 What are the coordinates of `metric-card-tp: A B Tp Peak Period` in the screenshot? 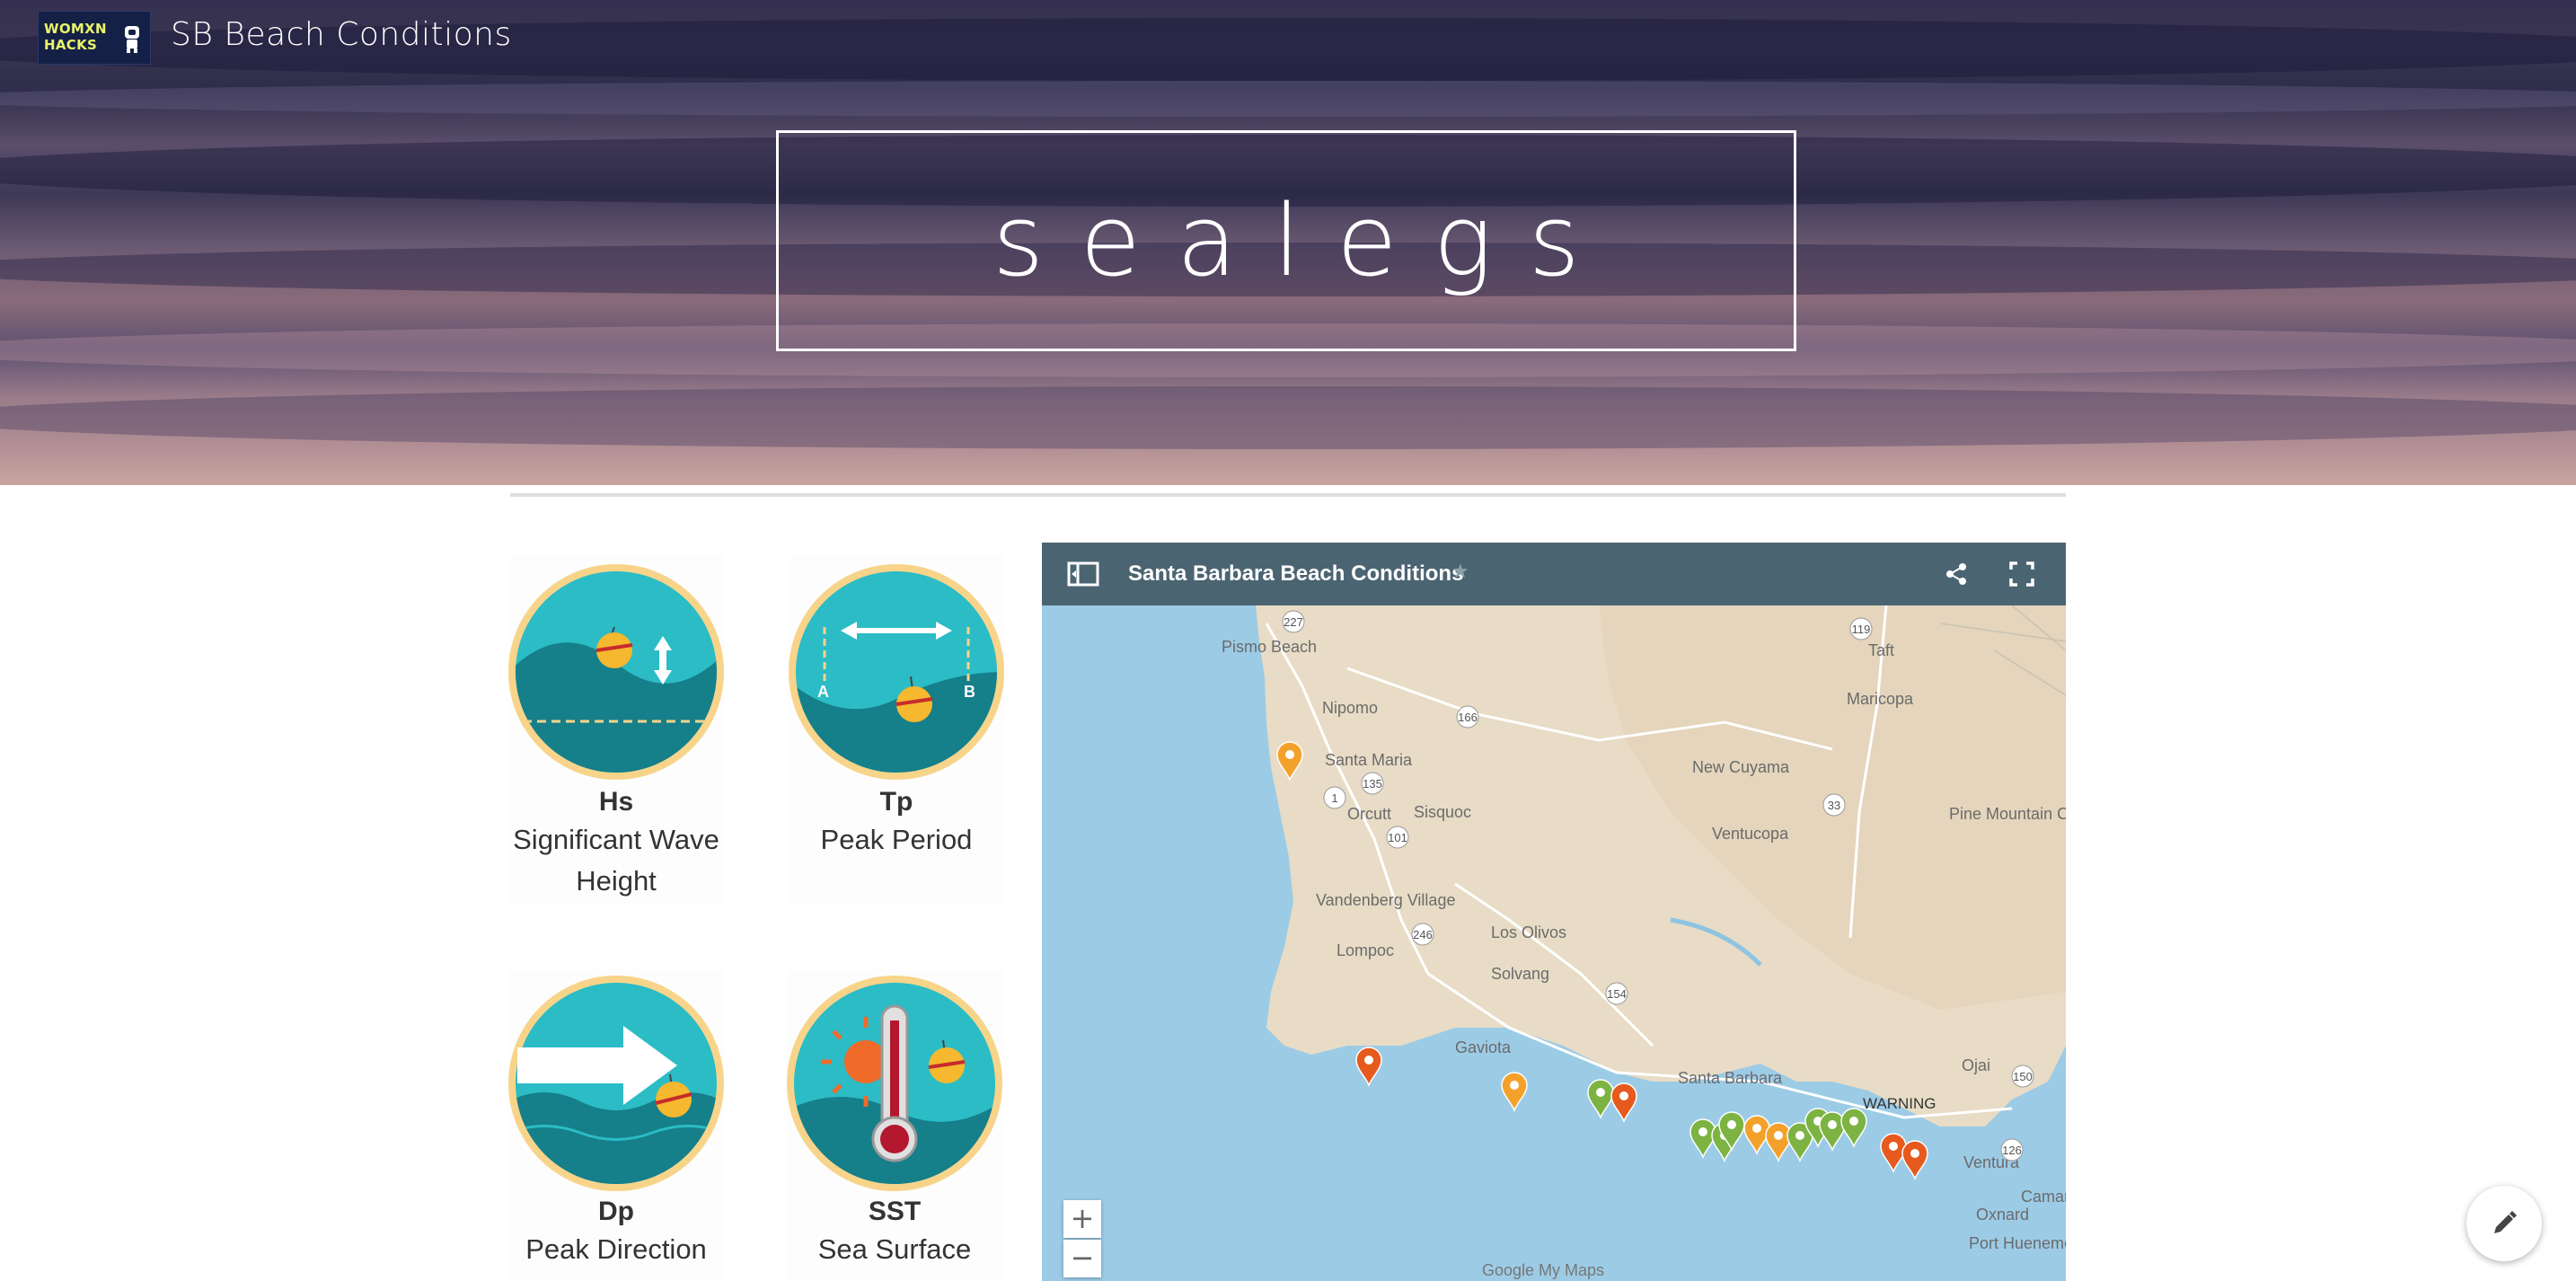 It's located at (896, 730).